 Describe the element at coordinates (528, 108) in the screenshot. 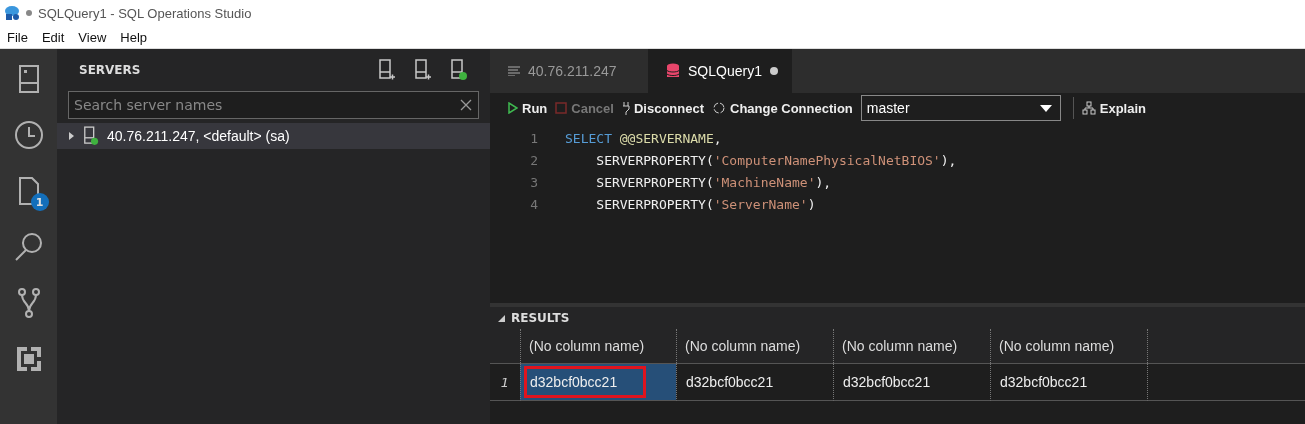

I see `run-button: Run` at that location.